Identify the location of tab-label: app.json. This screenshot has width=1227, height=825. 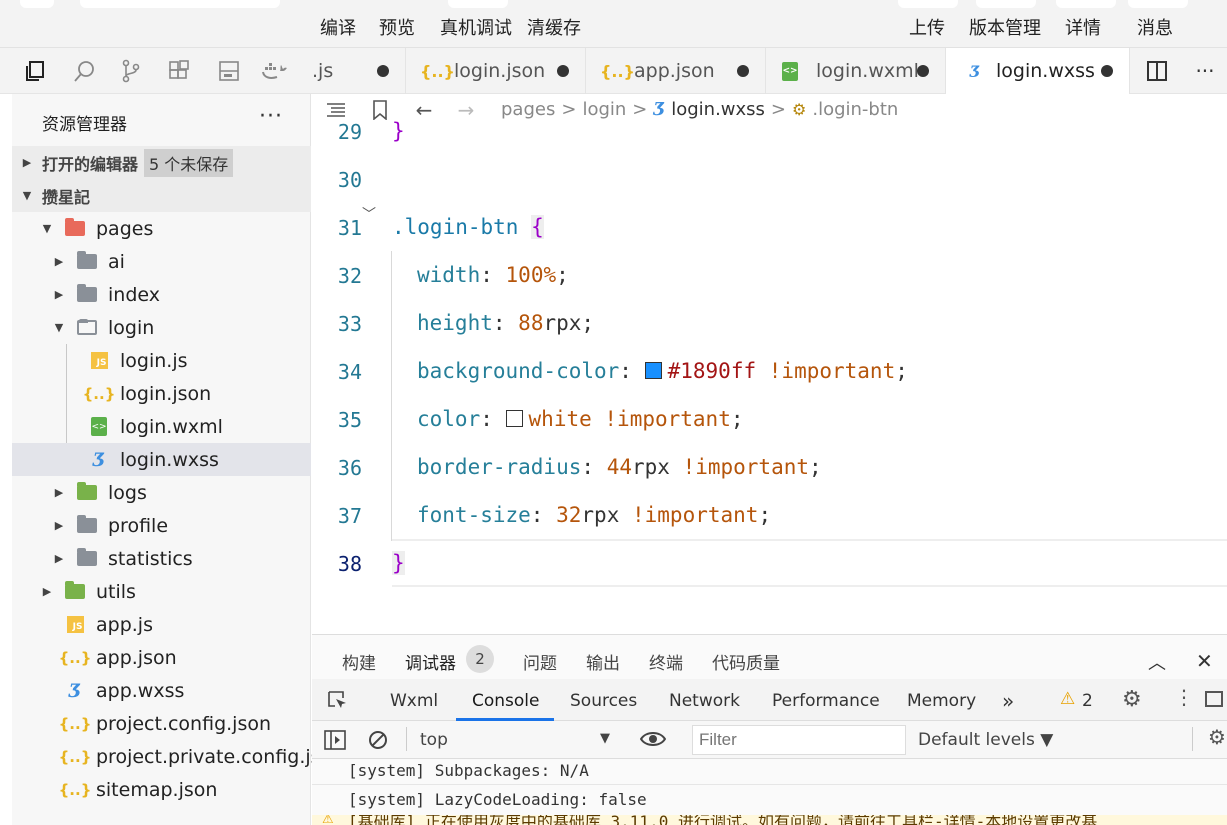
(674, 71).